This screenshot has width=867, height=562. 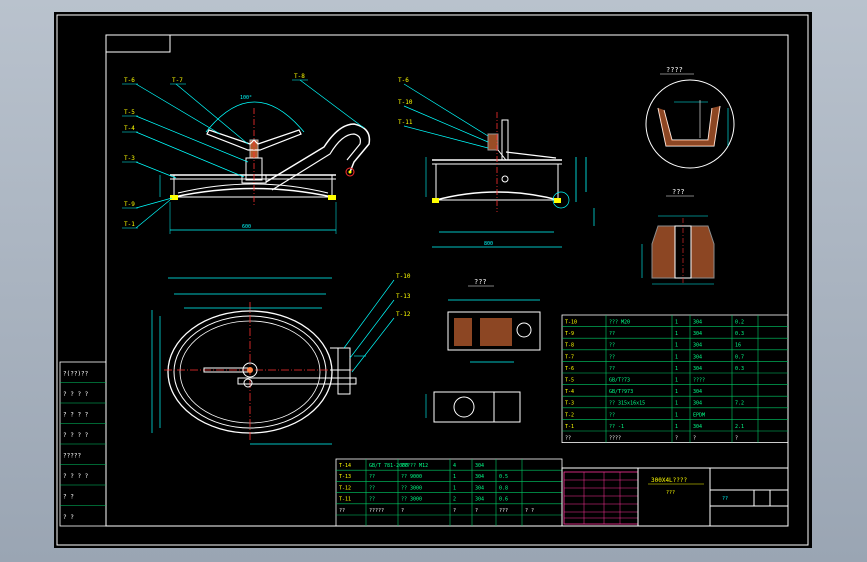 I want to click on right-table-cell: T-5, so click(x=569, y=381).